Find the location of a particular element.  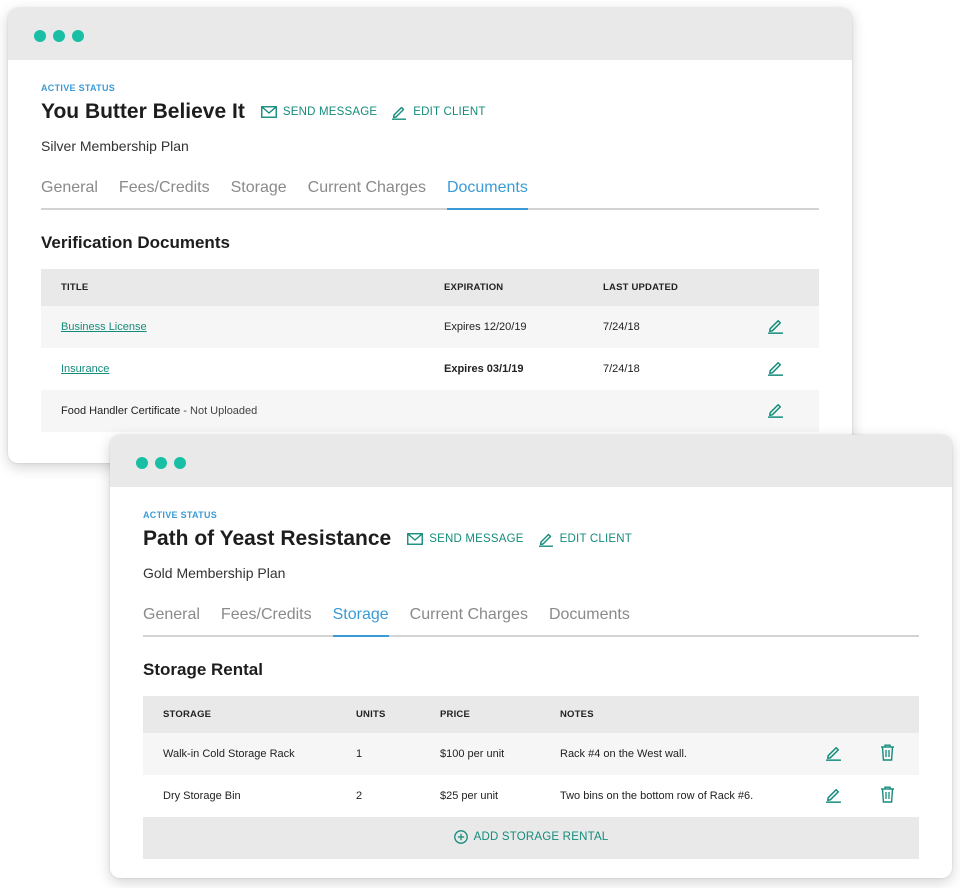

storage-cell: Dry Storage Bin is located at coordinates (249, 796).